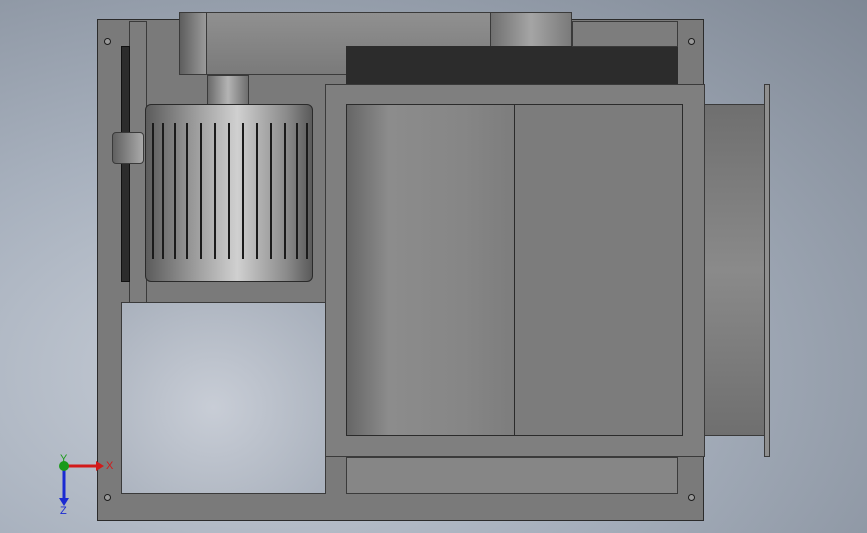 Image resolution: width=867 pixels, height=533 pixels. What do you see at coordinates (100, 466) in the screenshot?
I see `x-axis-head` at bounding box center [100, 466].